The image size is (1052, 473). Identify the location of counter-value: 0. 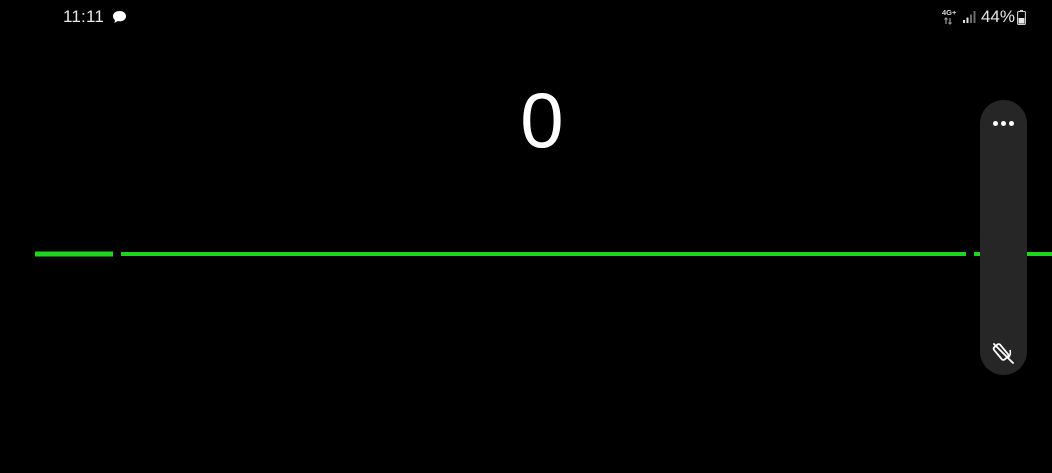
(542, 120).